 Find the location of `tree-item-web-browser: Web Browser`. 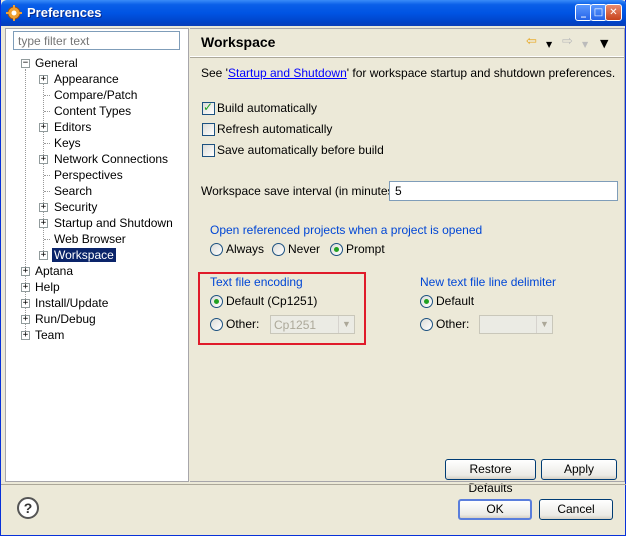

tree-item-web-browser: Web Browser is located at coordinates (90, 239).